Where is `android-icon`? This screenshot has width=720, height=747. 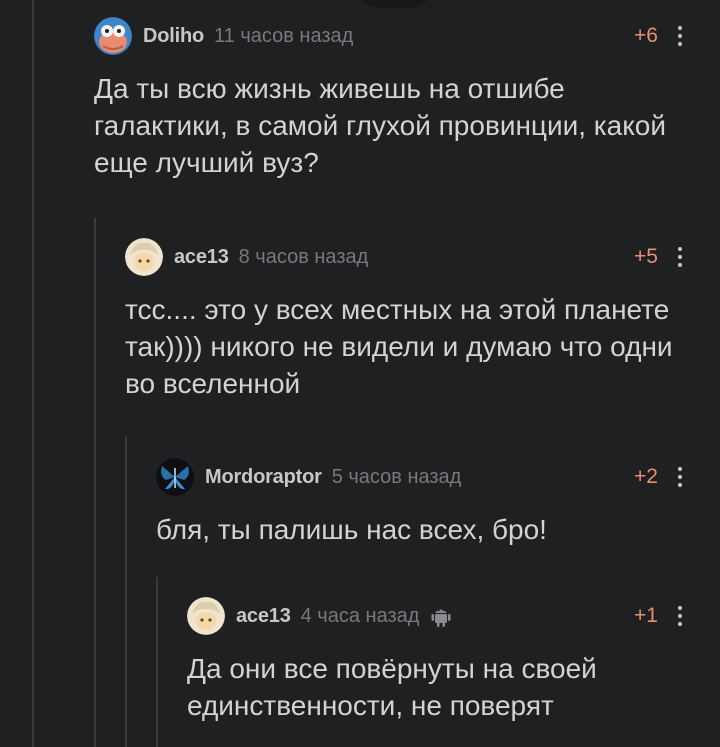 android-icon is located at coordinates (441, 616).